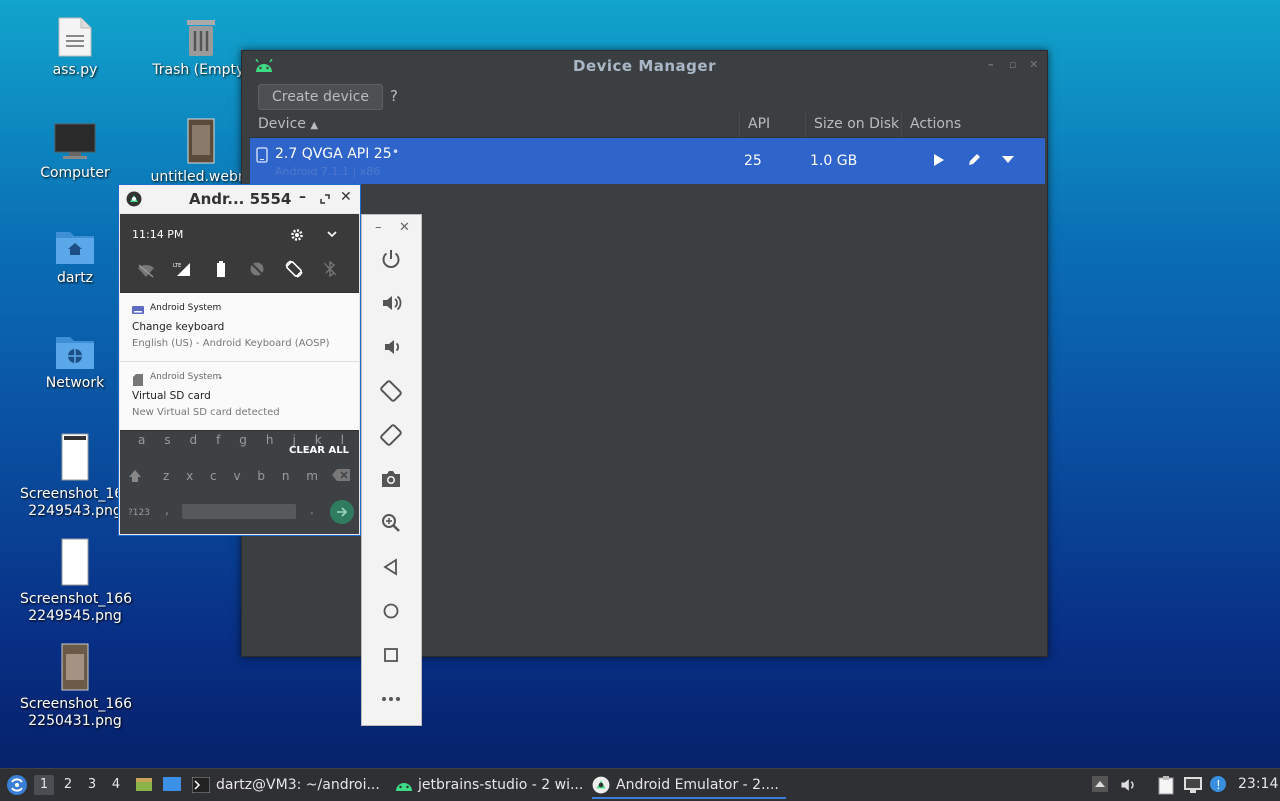 This screenshot has width=1280, height=801. I want to click on emulator-titlebar: Andr... 5554 – ✕, so click(239, 199).